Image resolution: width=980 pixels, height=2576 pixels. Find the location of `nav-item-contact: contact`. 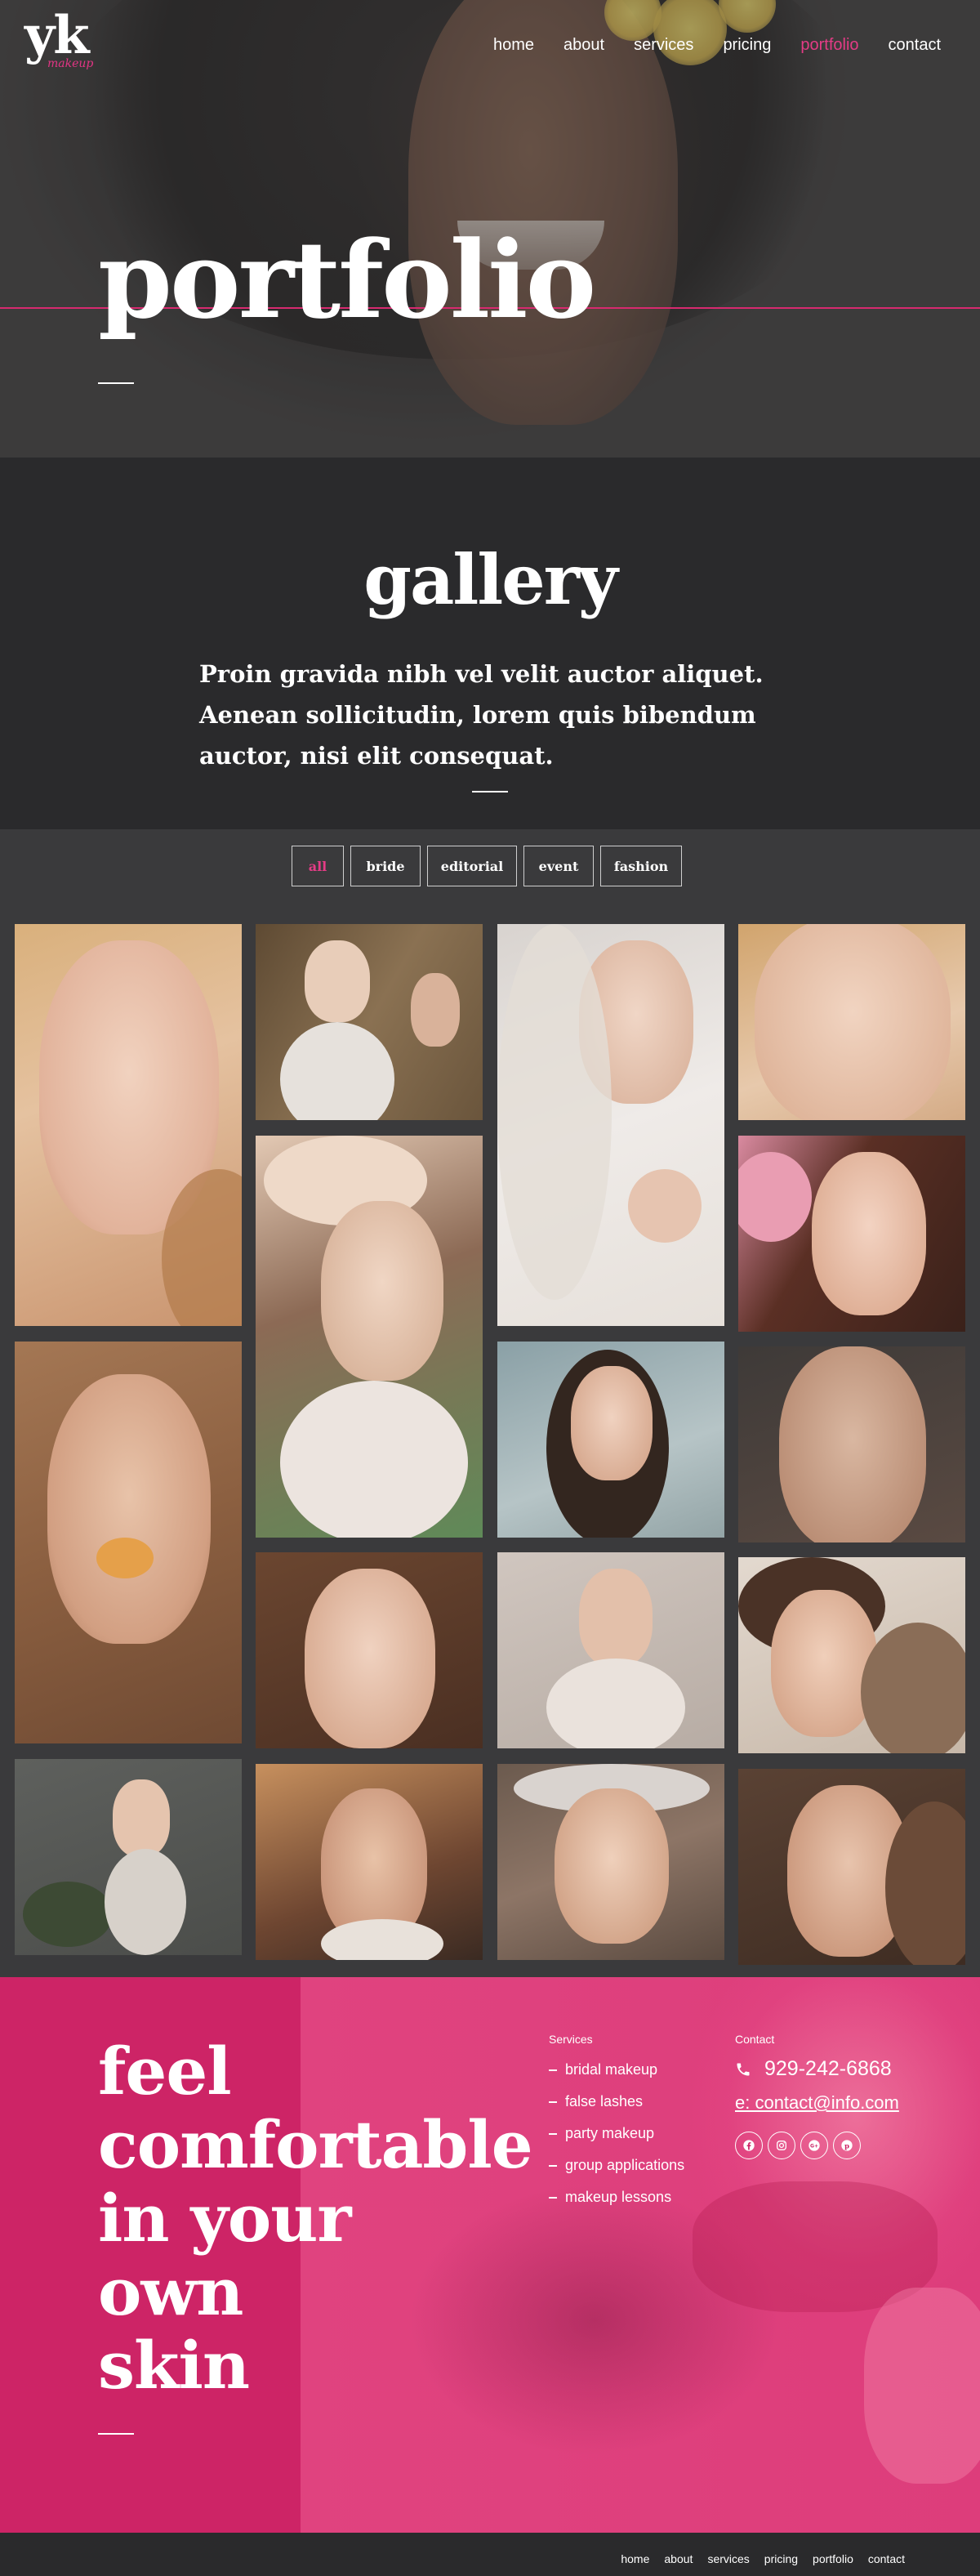

nav-item-contact: contact is located at coordinates (915, 46).